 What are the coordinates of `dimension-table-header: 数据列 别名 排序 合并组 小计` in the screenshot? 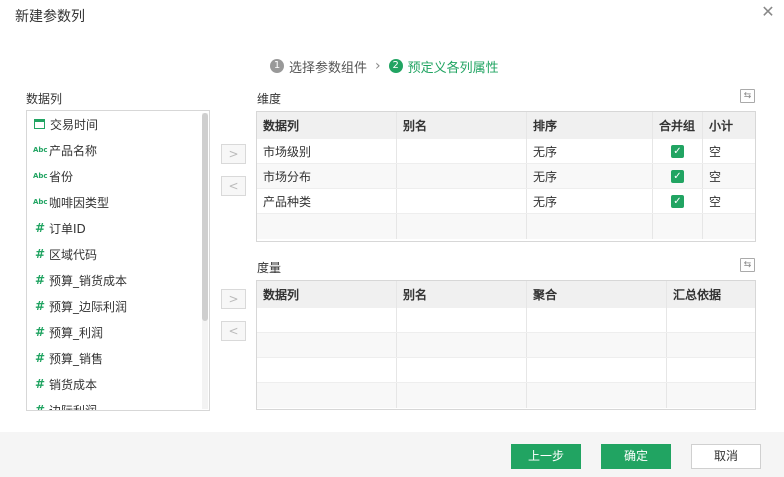 It's located at (506, 125).